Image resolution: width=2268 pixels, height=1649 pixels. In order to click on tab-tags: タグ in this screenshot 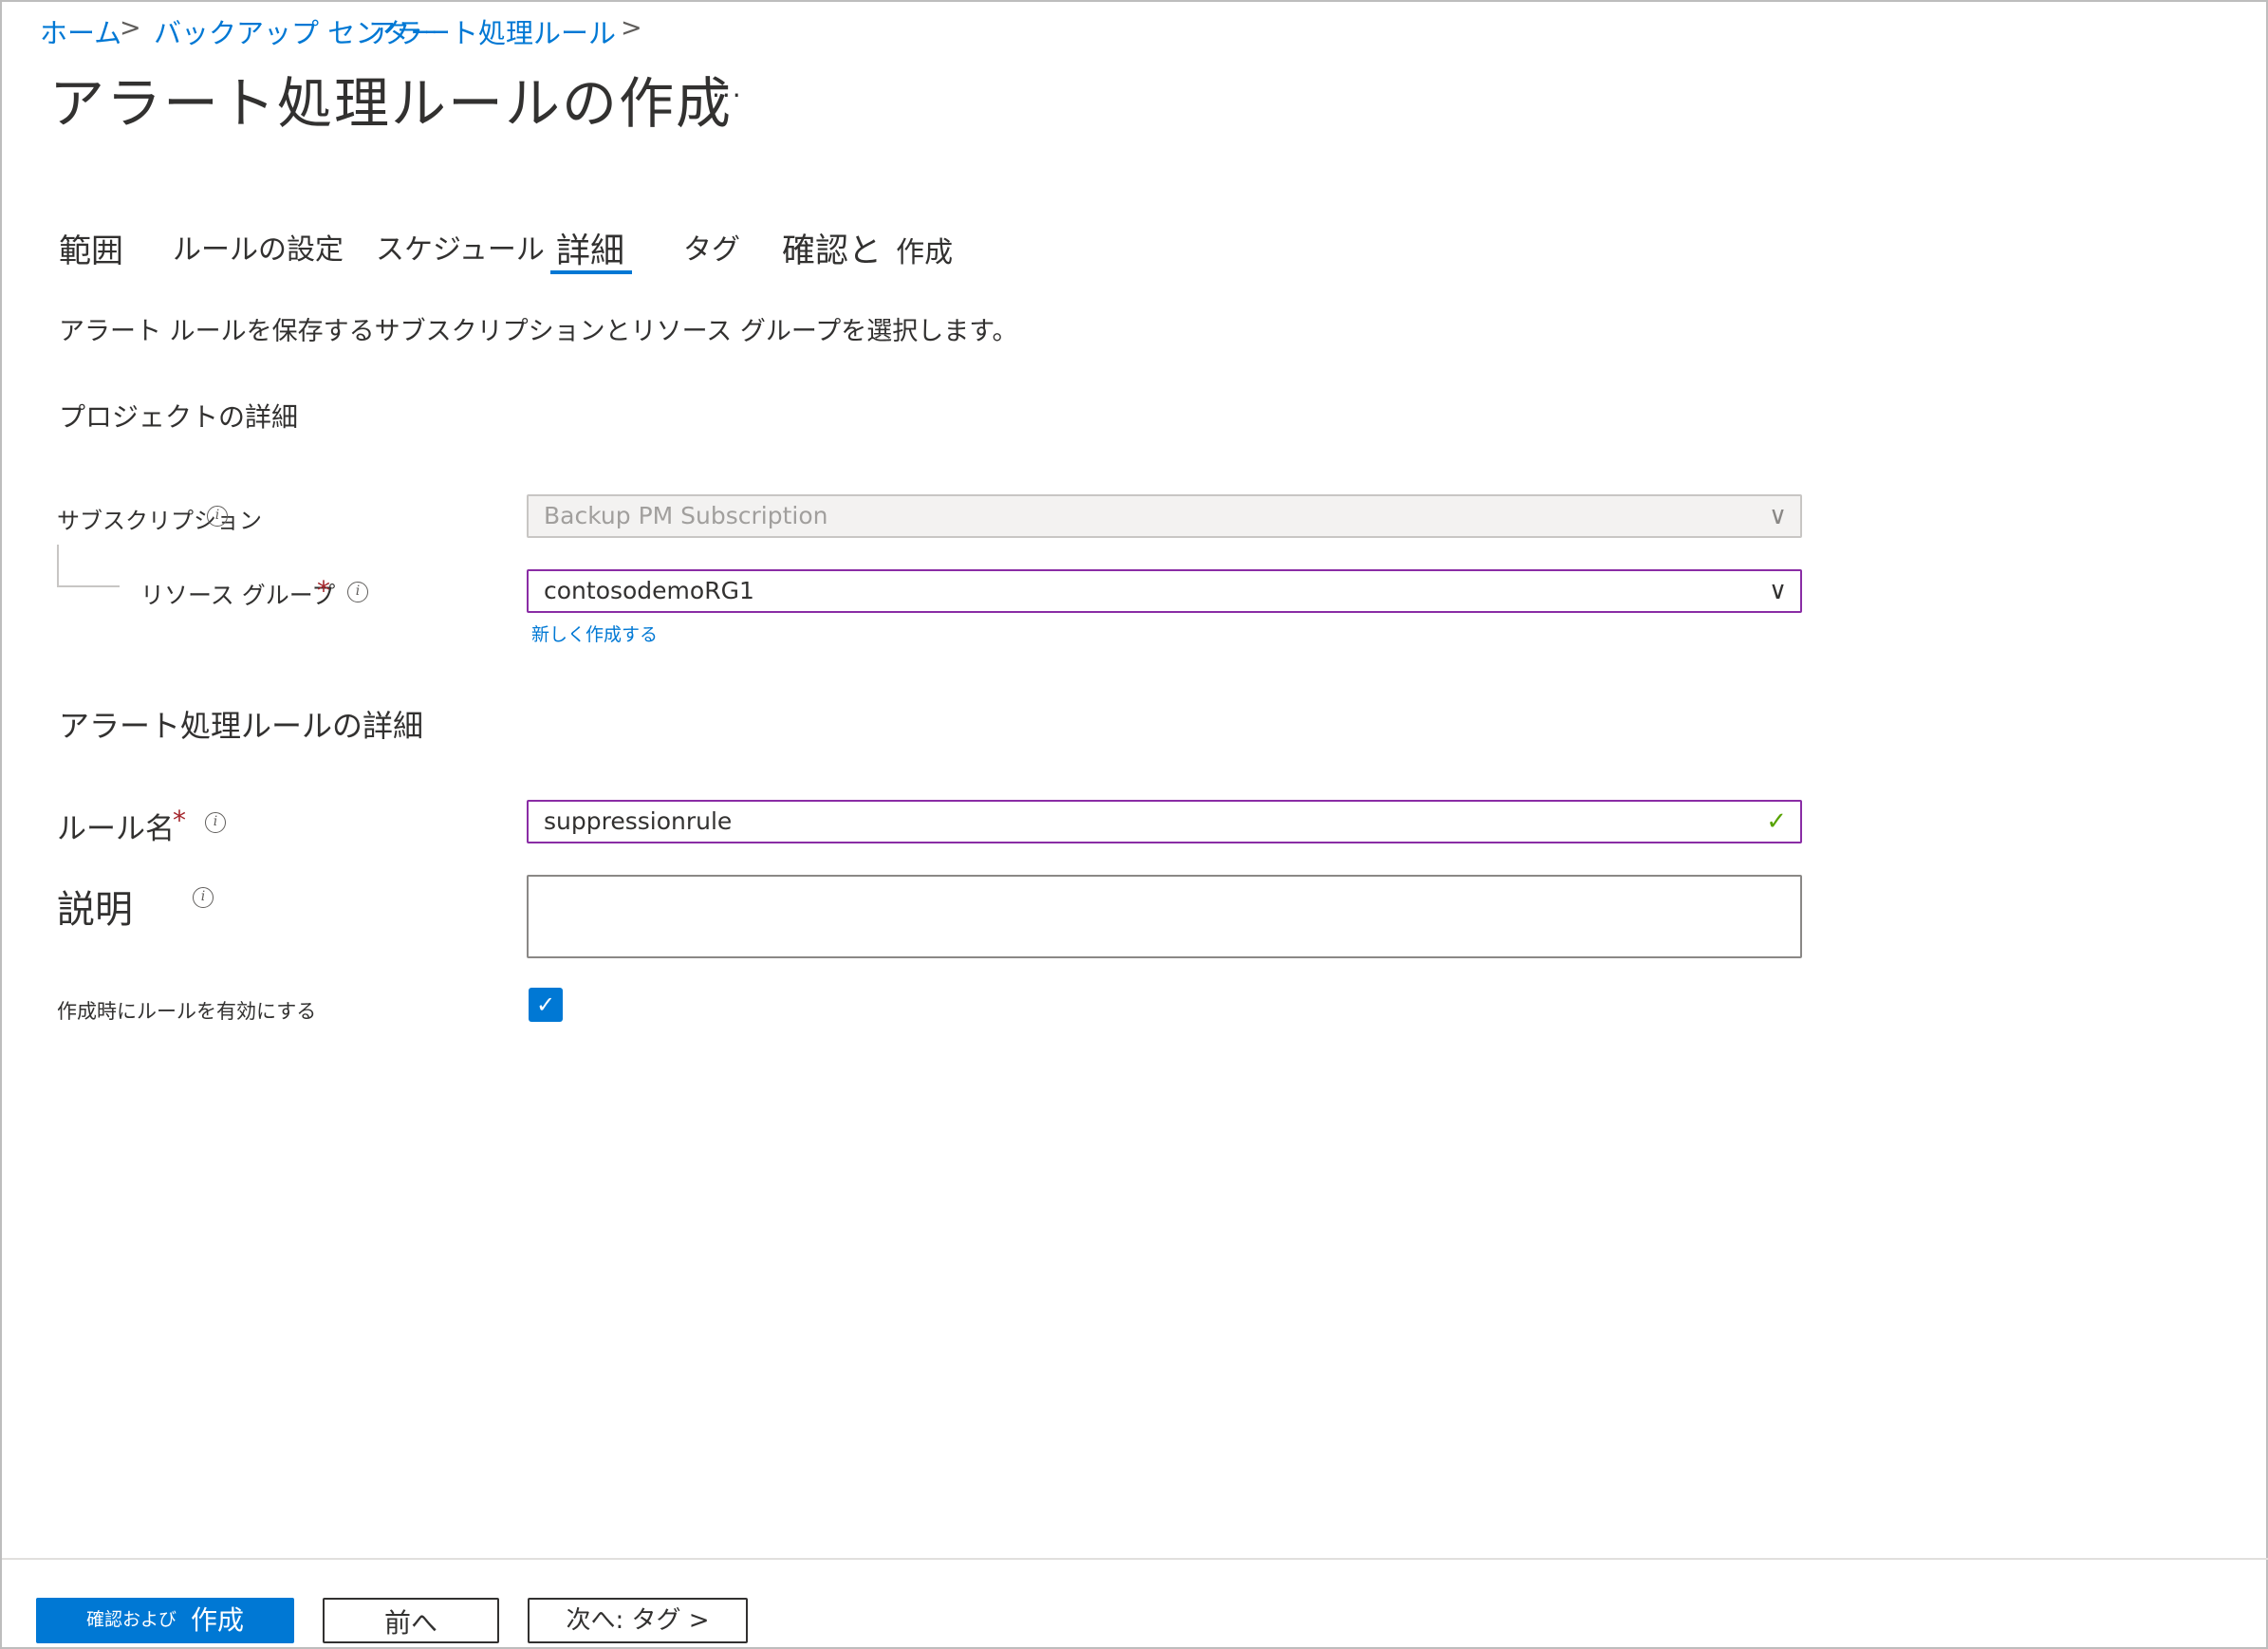, I will do `click(711, 247)`.